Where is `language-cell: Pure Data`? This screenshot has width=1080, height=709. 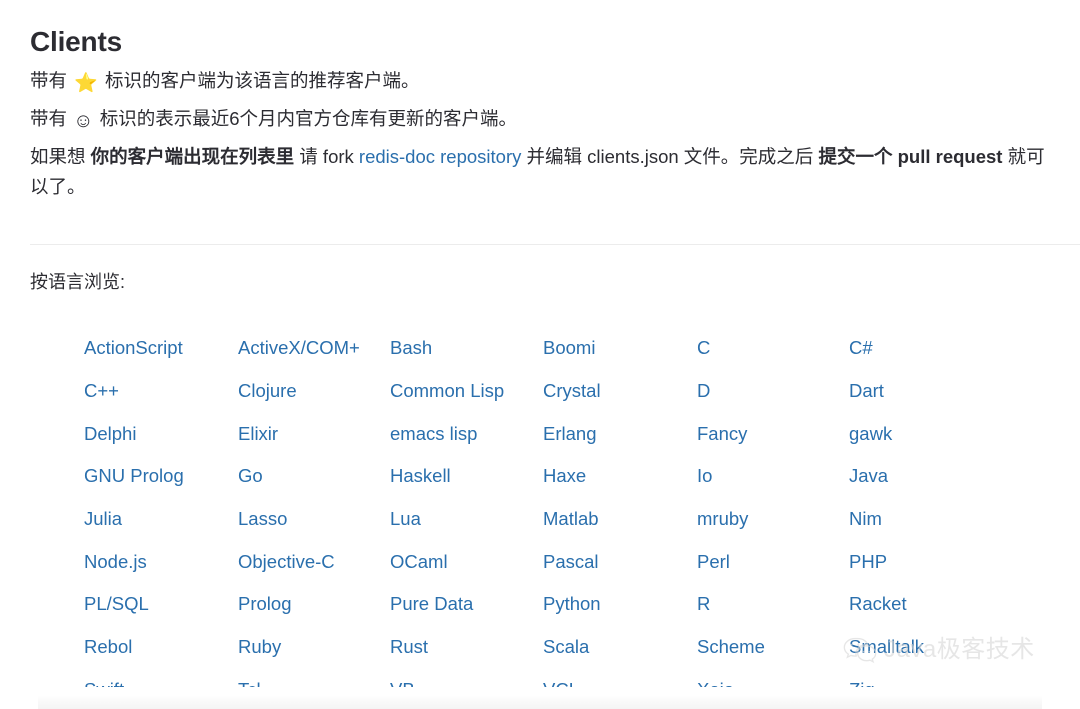 language-cell: Pure Data is located at coordinates (466, 604).